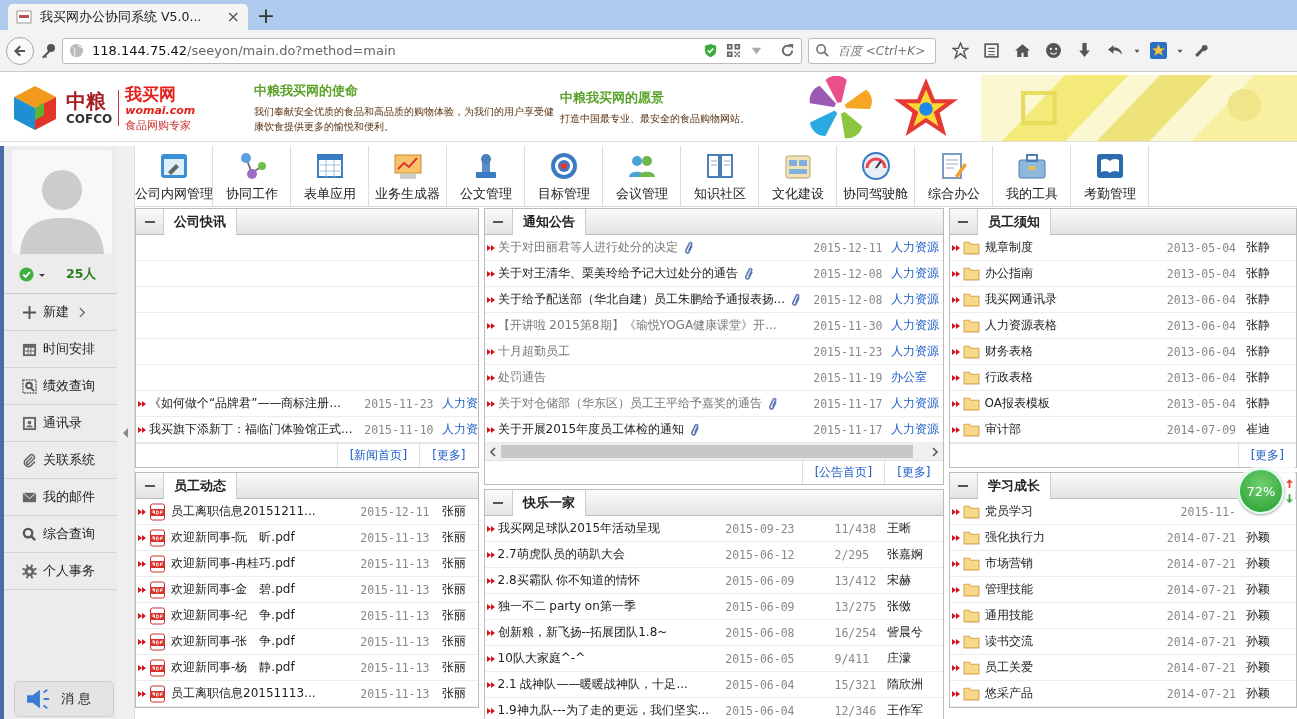 The height and width of the screenshot is (719, 1297). I want to click on item-link: 我买网通讯录, so click(1020, 299).